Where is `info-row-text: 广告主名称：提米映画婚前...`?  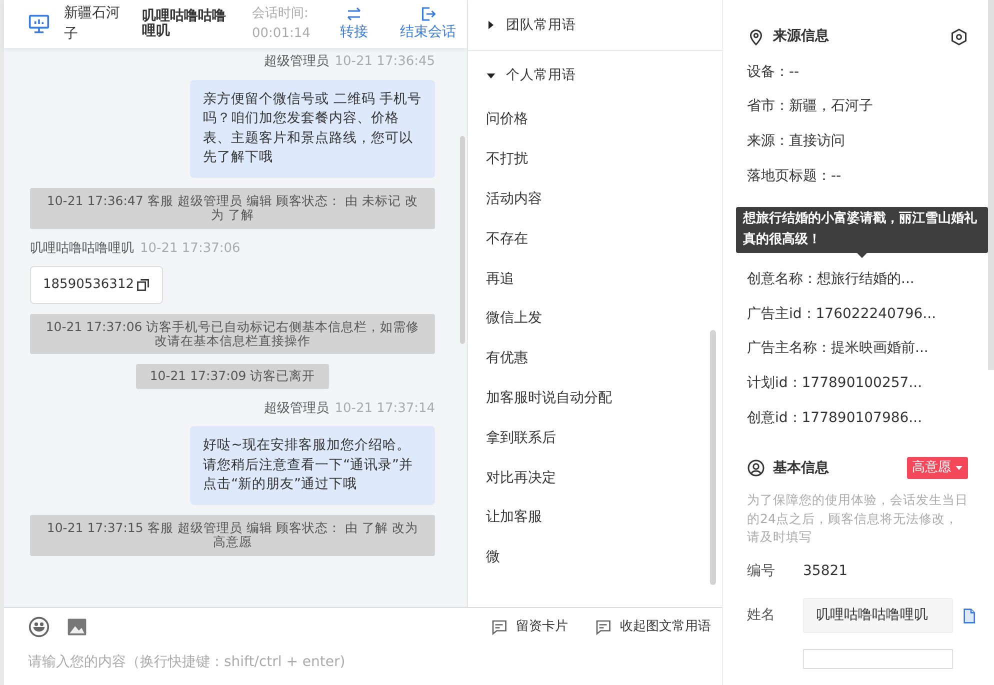 info-row-text: 广告主名称：提米映画婚前... is located at coordinates (838, 348).